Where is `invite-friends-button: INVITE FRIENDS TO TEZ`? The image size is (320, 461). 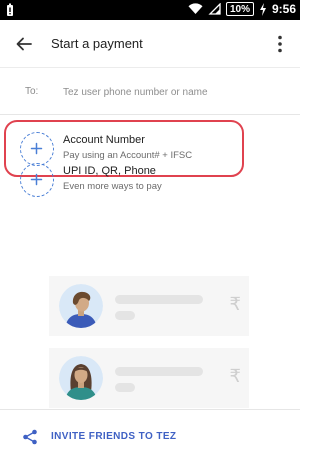
invite-friends-button: INVITE FRIENDS TO TEZ is located at coordinates (150, 435).